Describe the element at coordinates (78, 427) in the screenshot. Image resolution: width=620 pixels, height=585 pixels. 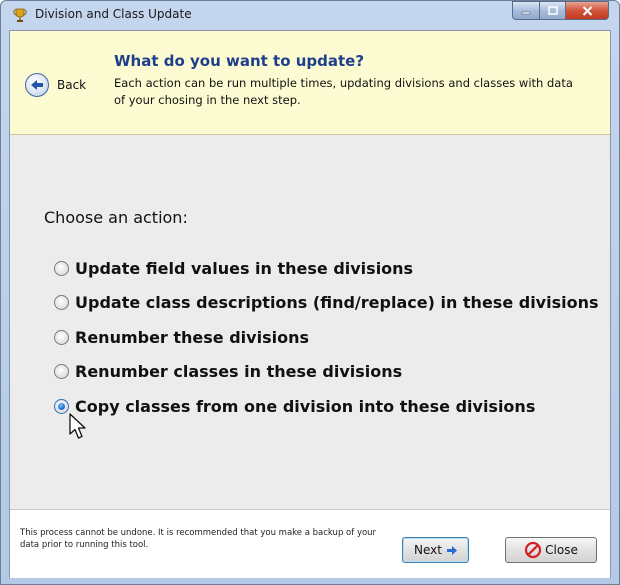
I see `mouse-cursor-icon` at that location.